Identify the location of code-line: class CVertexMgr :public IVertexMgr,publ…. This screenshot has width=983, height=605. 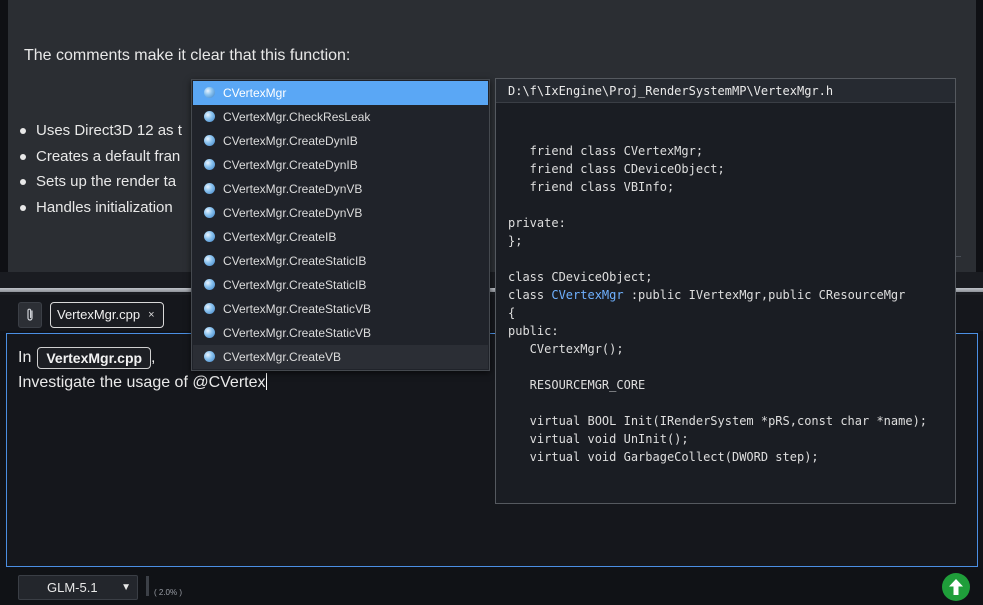
(707, 295).